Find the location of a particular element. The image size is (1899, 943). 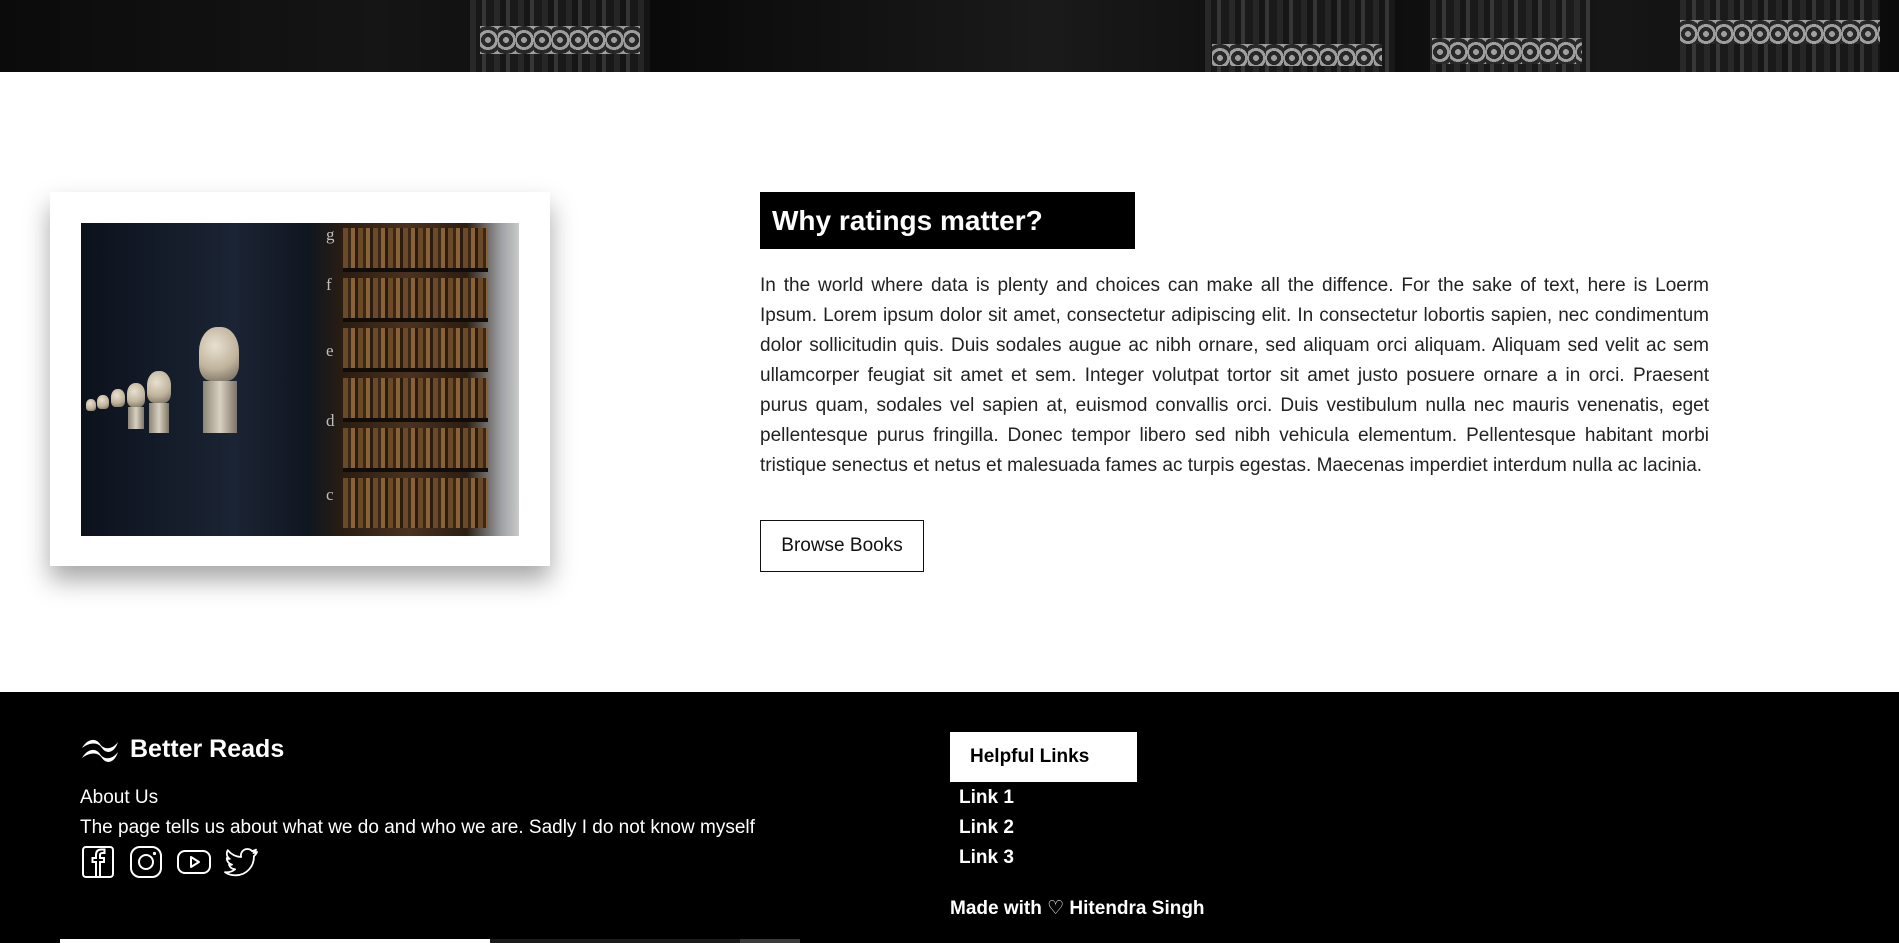

facebook-icon is located at coordinates (98, 862).